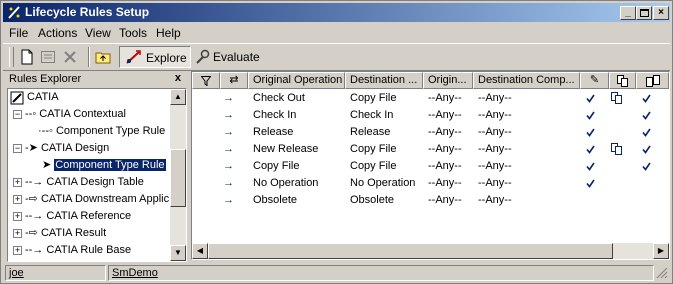 The width and height of the screenshot is (673, 284). I want to click on tree-node-catia-result: -⇨ CATIA Result, so click(65, 233).